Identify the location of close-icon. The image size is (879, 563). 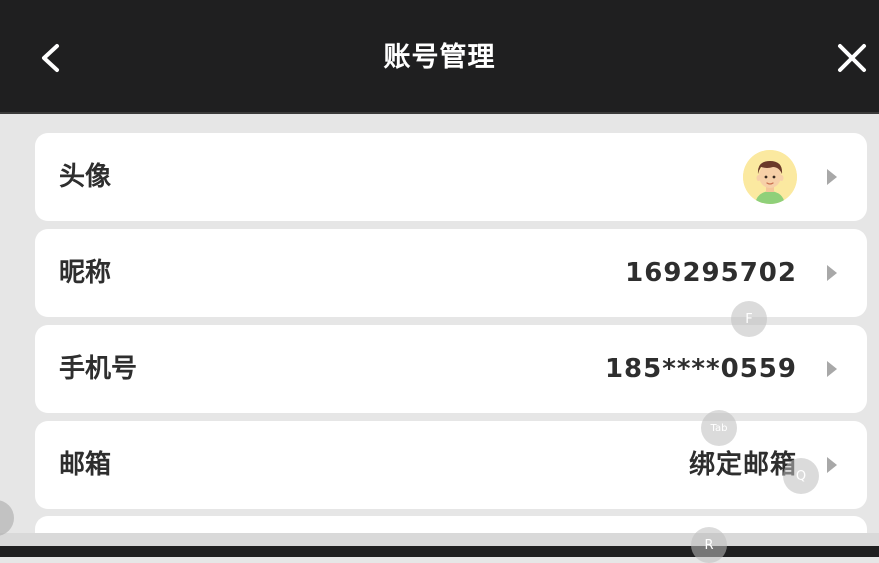
(852, 58).